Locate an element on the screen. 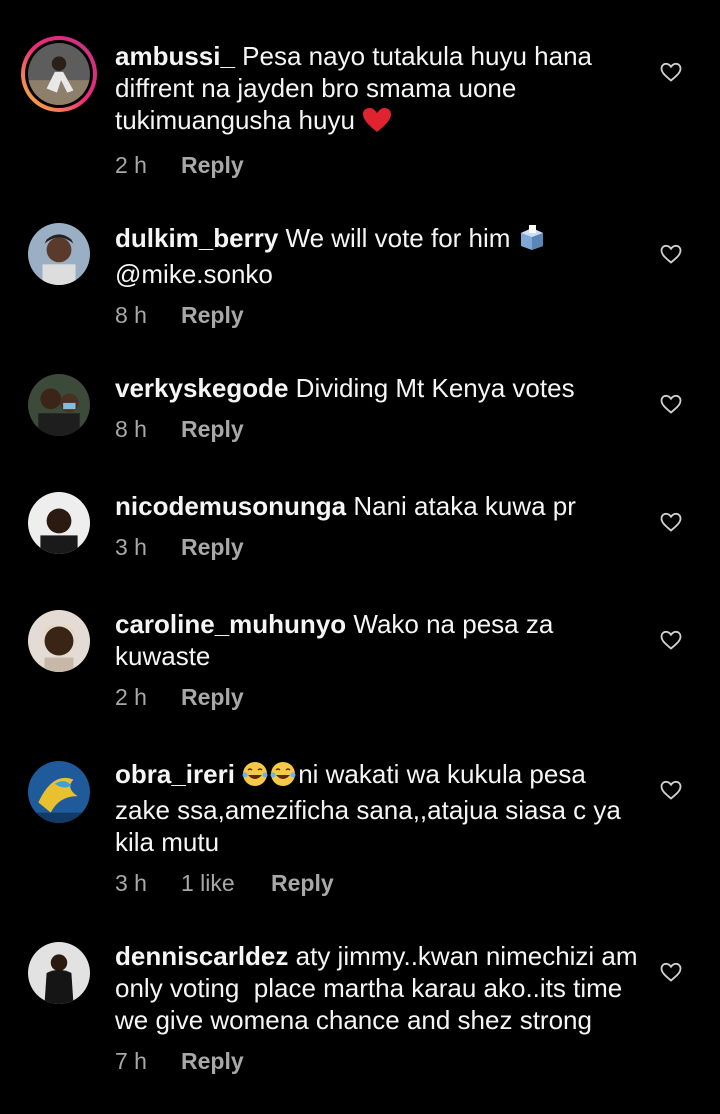 The image size is (720, 1114). comment-text: Nani ataka kuwa pr is located at coordinates (461, 506).